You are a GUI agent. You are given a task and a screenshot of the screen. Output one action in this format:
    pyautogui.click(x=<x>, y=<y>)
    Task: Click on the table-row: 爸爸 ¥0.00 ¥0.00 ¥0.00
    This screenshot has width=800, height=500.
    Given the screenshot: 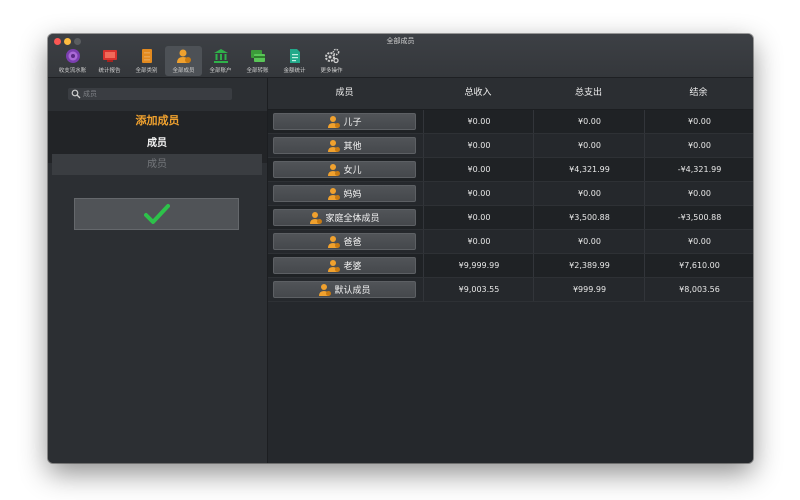 What is the action you would take?
    pyautogui.click(x=510, y=242)
    